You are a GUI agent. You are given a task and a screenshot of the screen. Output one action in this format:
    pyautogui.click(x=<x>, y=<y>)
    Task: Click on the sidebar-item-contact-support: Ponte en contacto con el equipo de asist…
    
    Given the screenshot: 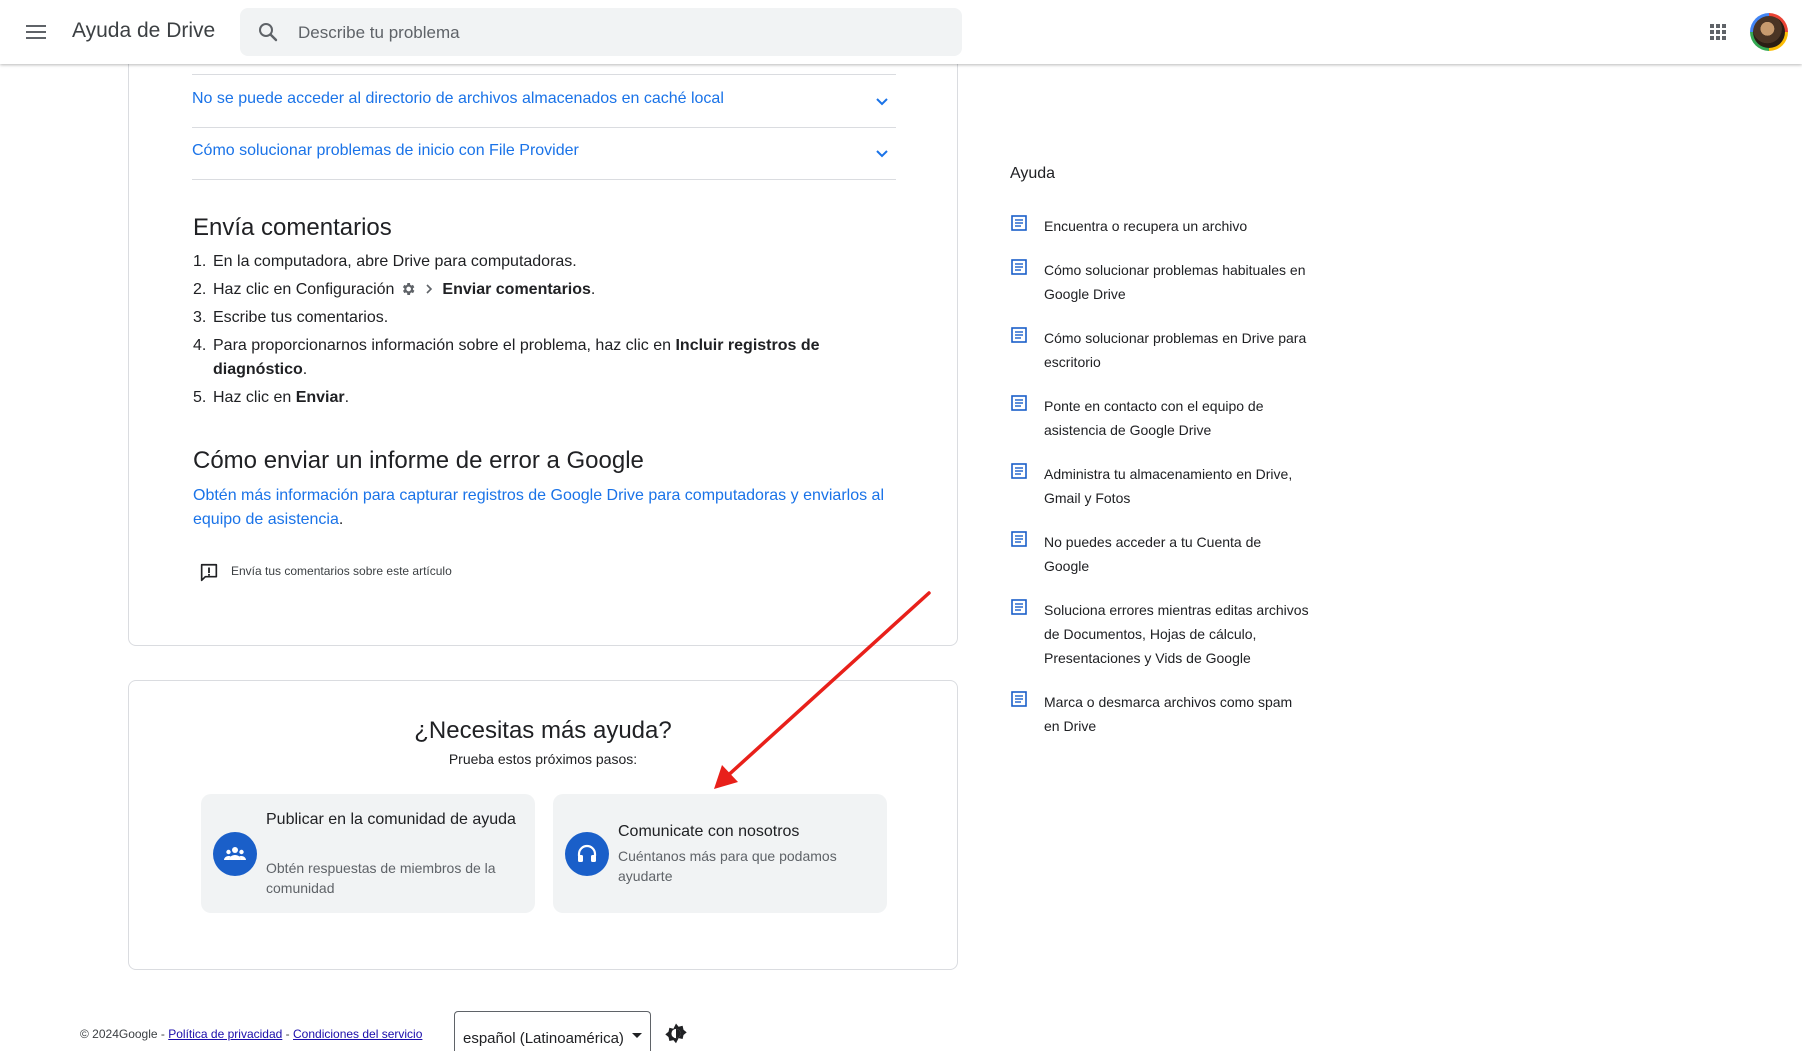 What is the action you would take?
    pyautogui.click(x=1160, y=418)
    